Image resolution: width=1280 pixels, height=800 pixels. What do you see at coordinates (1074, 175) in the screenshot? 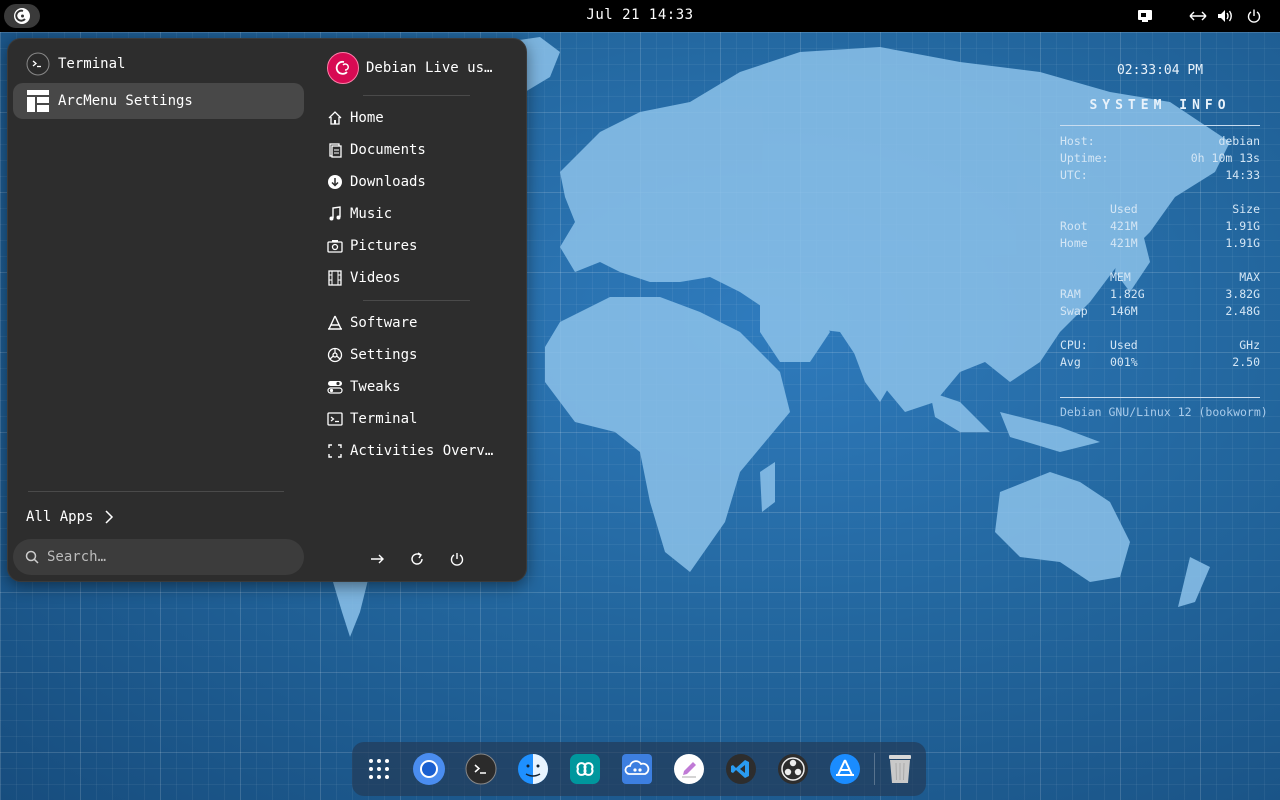
I see `utc-label: UTC:` at bounding box center [1074, 175].